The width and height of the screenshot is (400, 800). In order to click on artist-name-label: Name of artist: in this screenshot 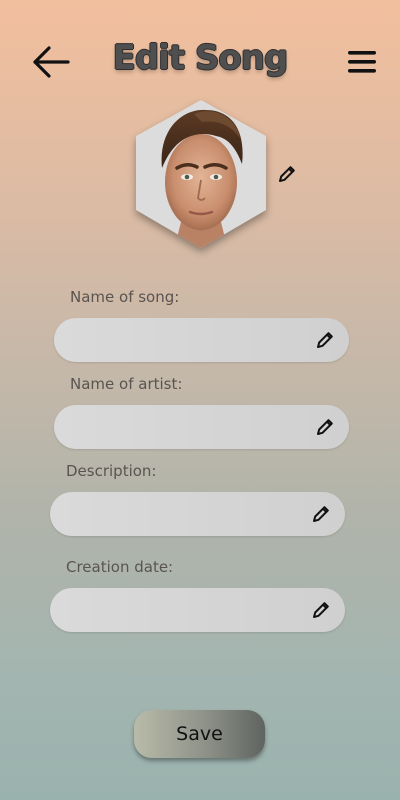, I will do `click(126, 384)`.